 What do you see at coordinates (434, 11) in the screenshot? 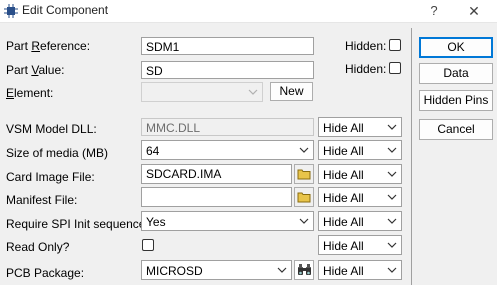
I see `help-button: ?` at bounding box center [434, 11].